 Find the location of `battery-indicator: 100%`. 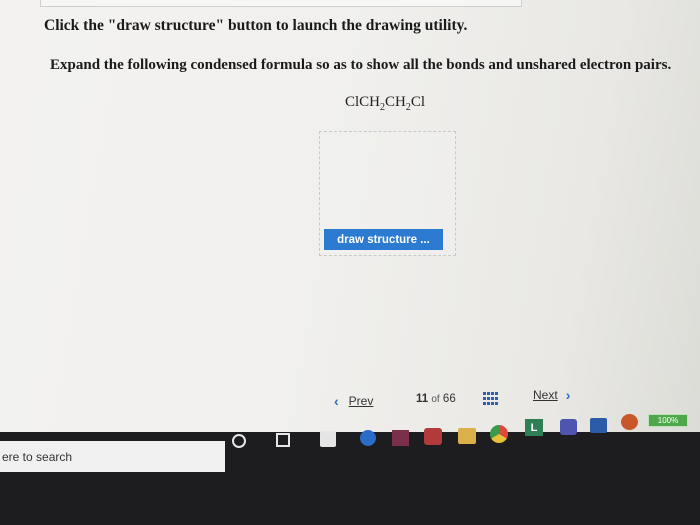

battery-indicator: 100% is located at coordinates (668, 420).